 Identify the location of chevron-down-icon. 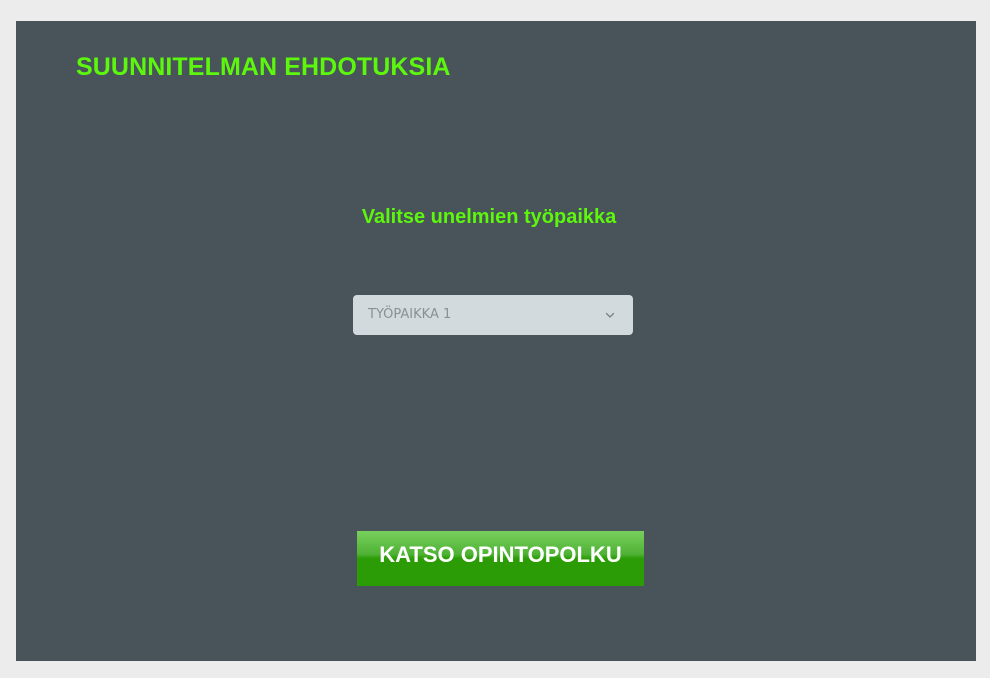
(610, 314).